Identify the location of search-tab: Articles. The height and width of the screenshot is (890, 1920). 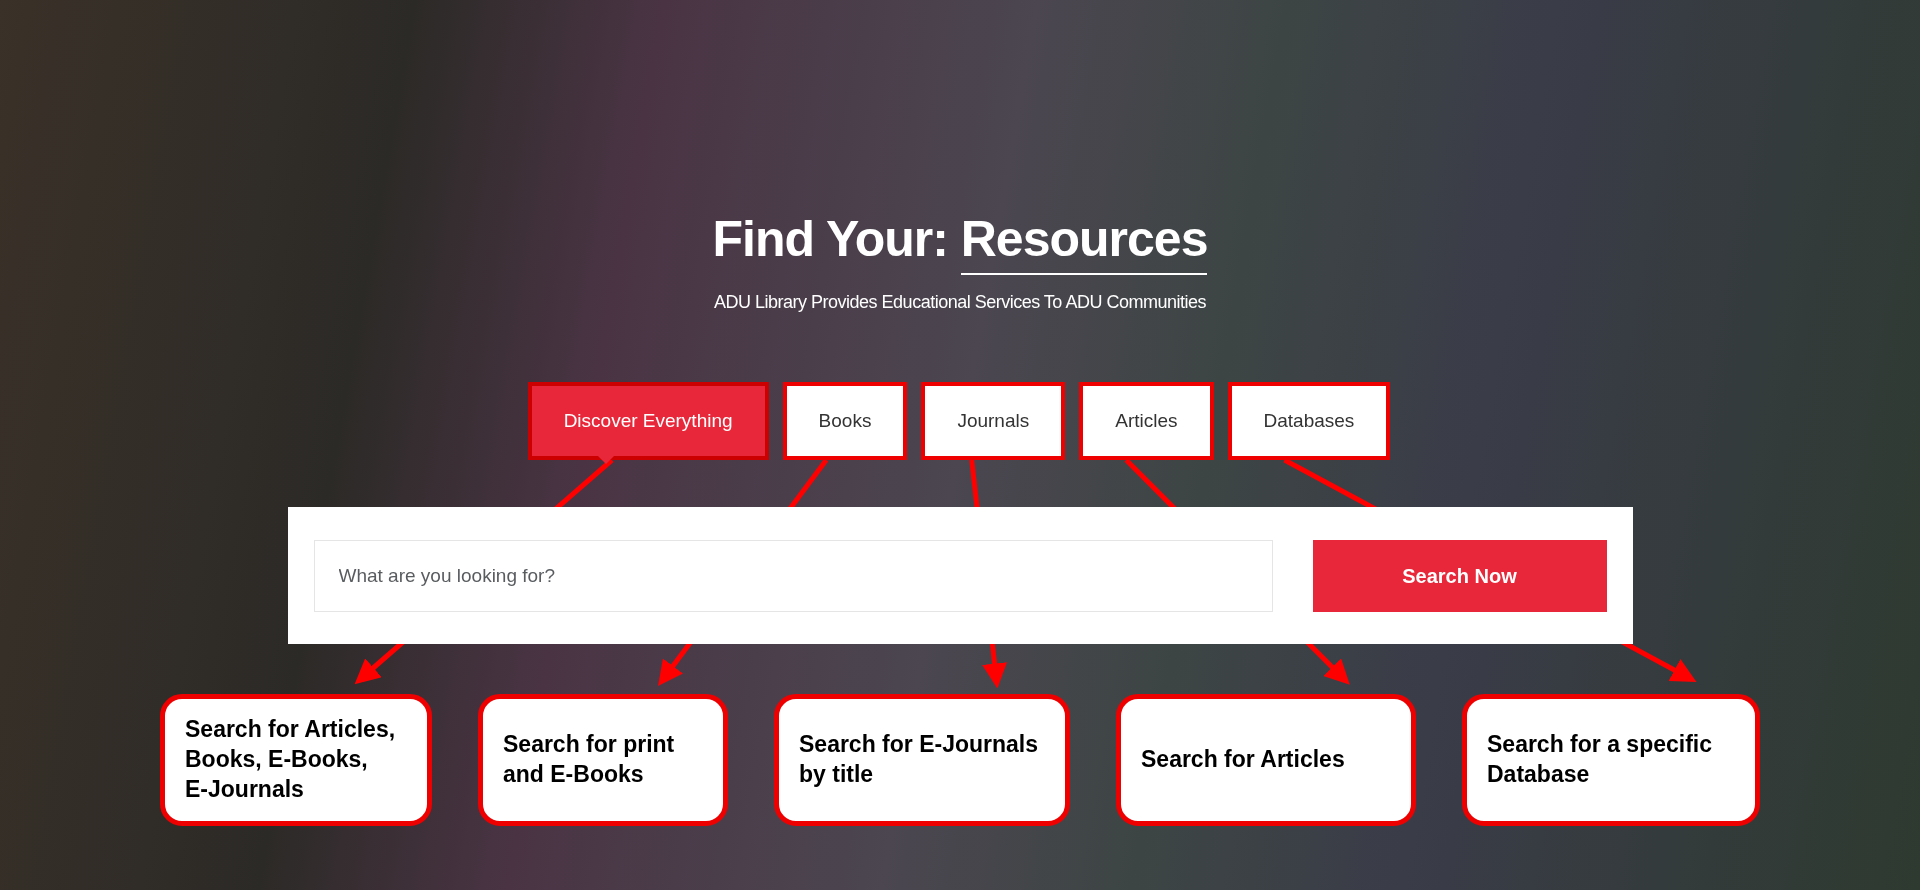
(1146, 421).